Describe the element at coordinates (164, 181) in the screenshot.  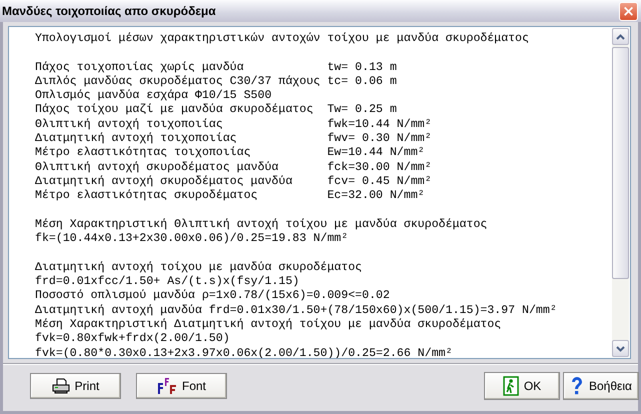
I see `report-label: Διατμητική αντοχή σκυροδέματος μανδύα` at that location.